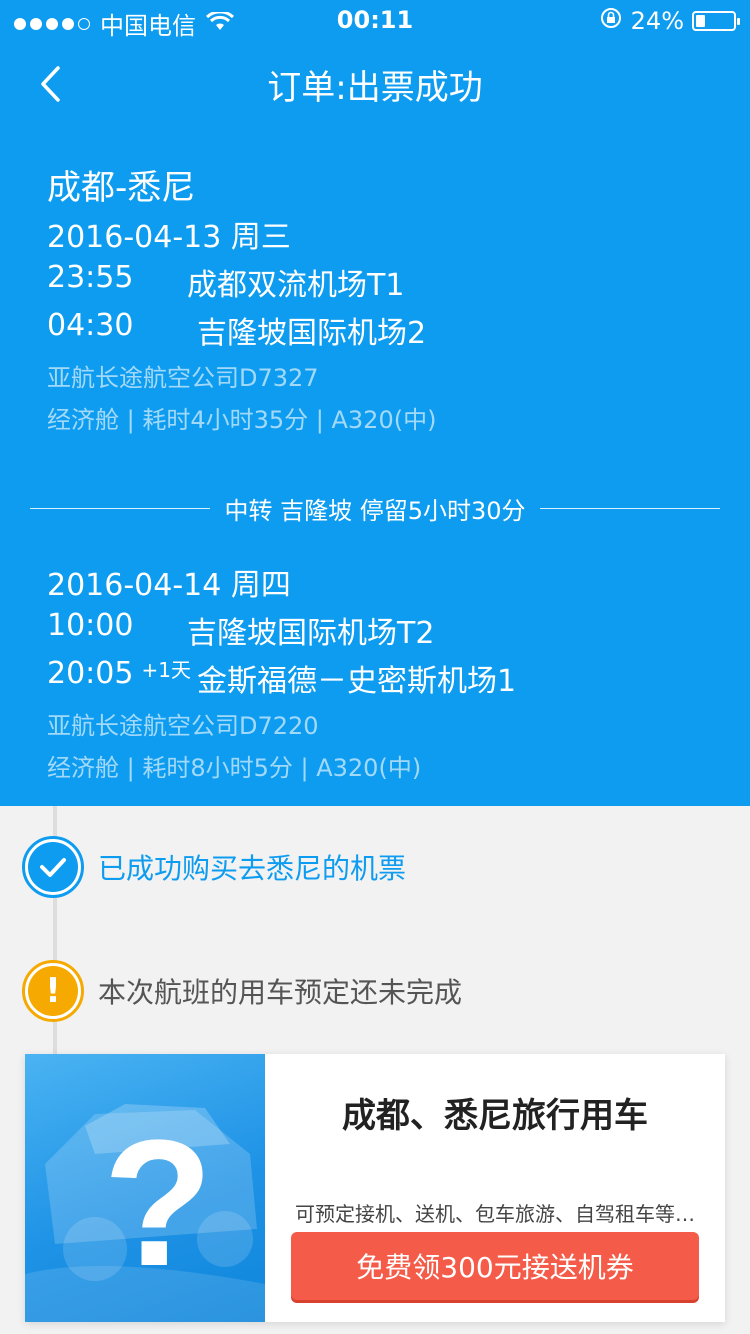 The height and width of the screenshot is (1334, 750). I want to click on segment1-details: 经济舱 | 耗时4小时35分 | A320(中), so click(242, 420).